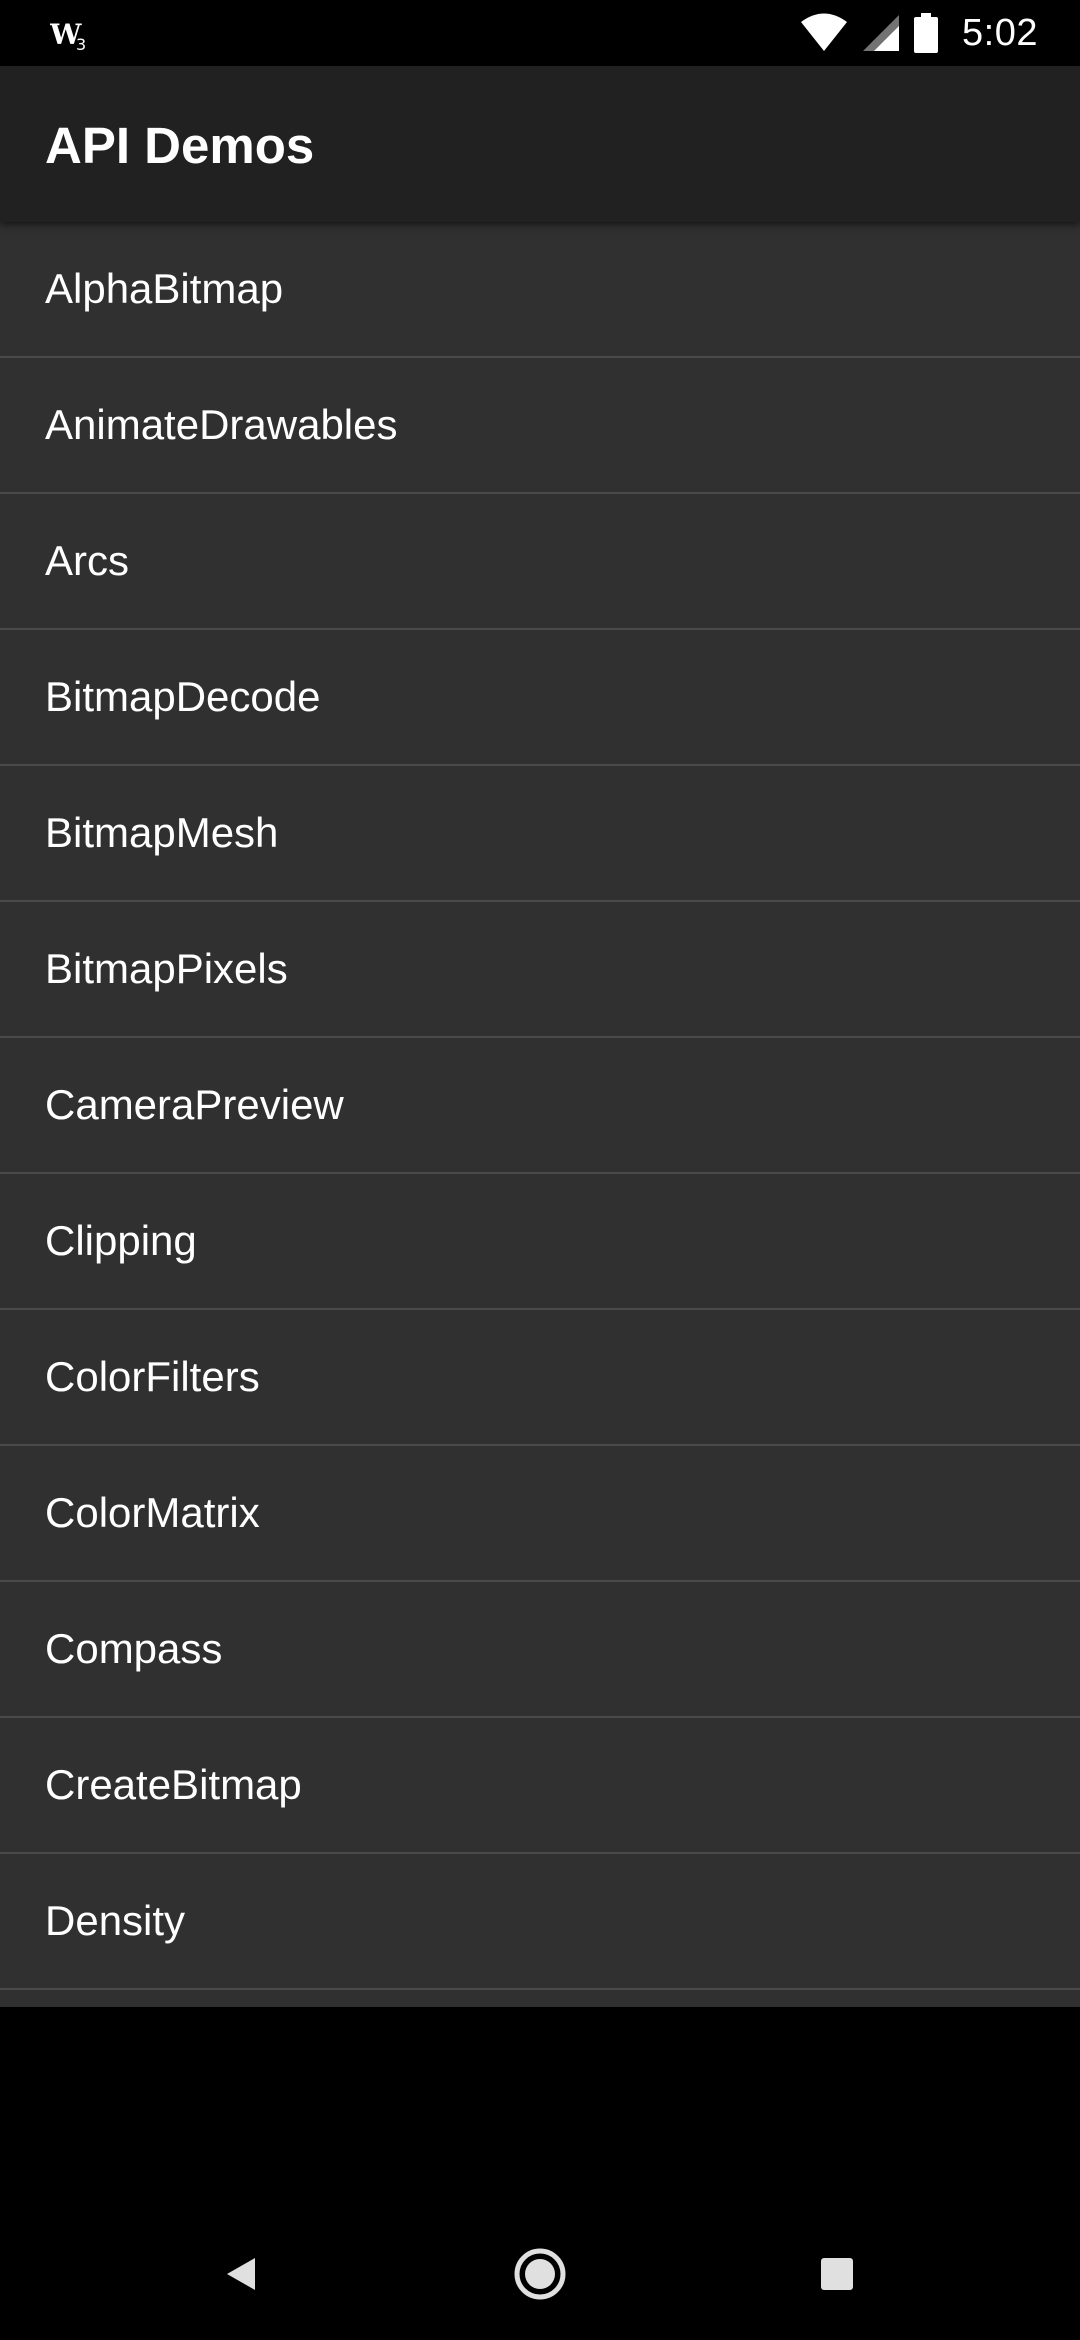 The height and width of the screenshot is (2340, 1080). I want to click on navigation-bar, so click(540, 2274).